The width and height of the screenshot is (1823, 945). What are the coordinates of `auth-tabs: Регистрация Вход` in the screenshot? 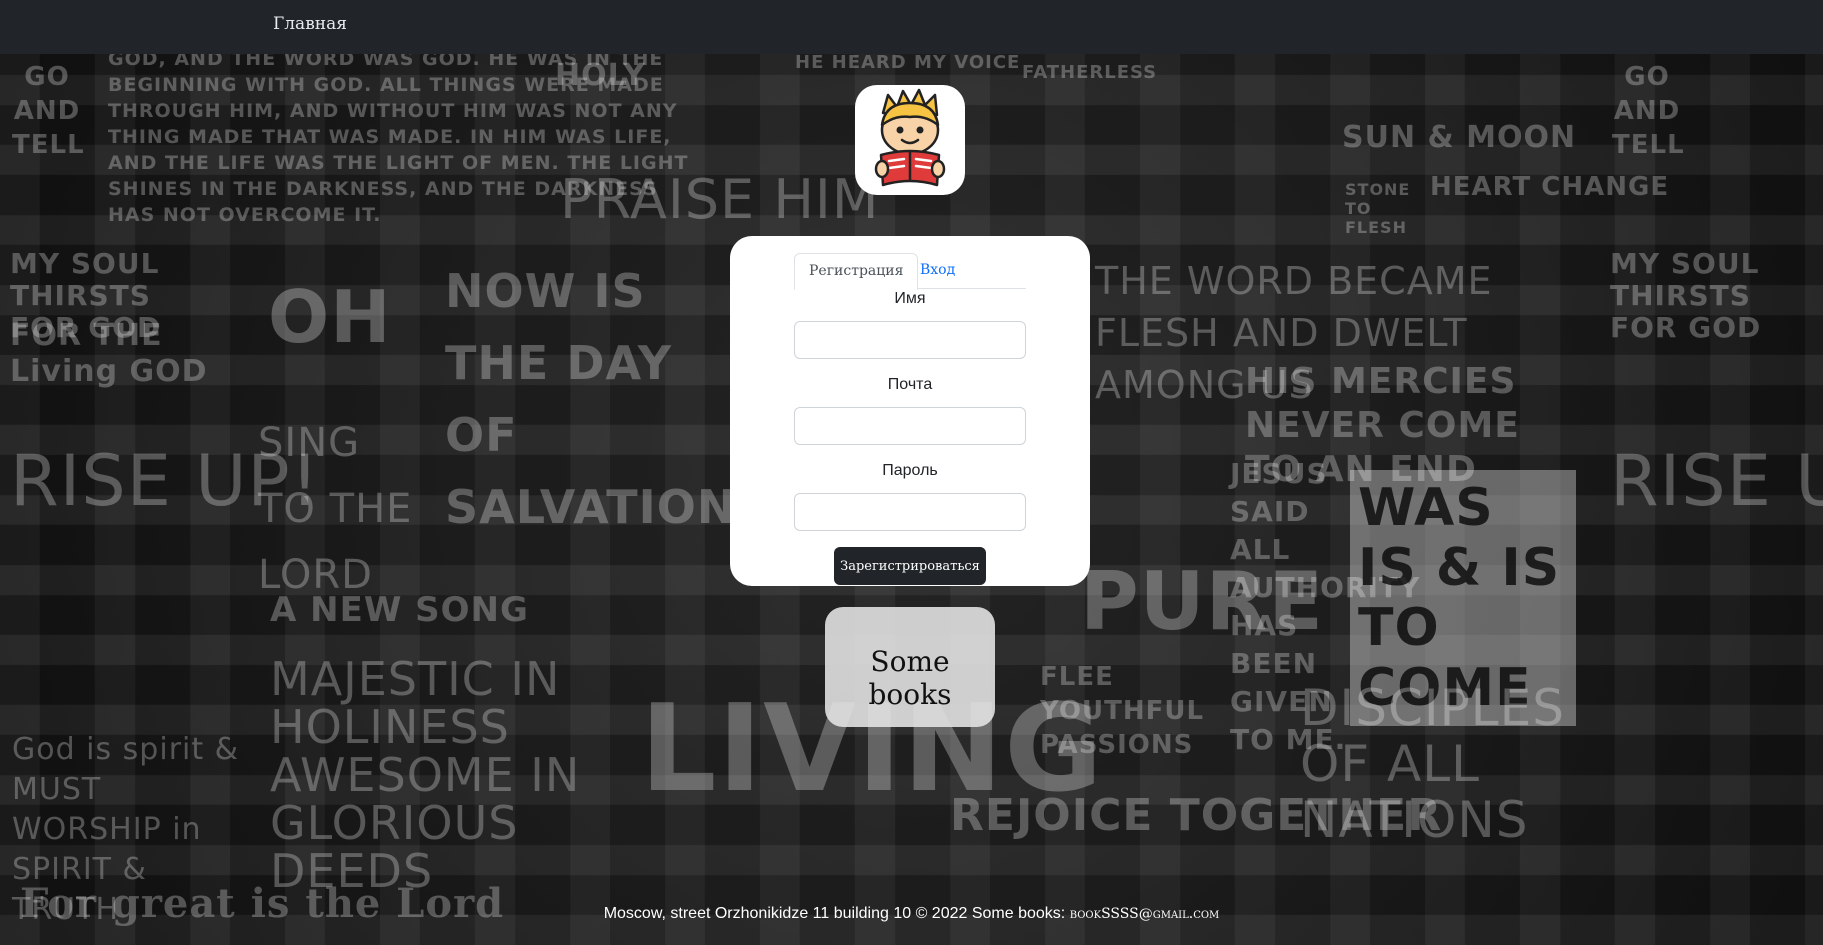 It's located at (910, 271).